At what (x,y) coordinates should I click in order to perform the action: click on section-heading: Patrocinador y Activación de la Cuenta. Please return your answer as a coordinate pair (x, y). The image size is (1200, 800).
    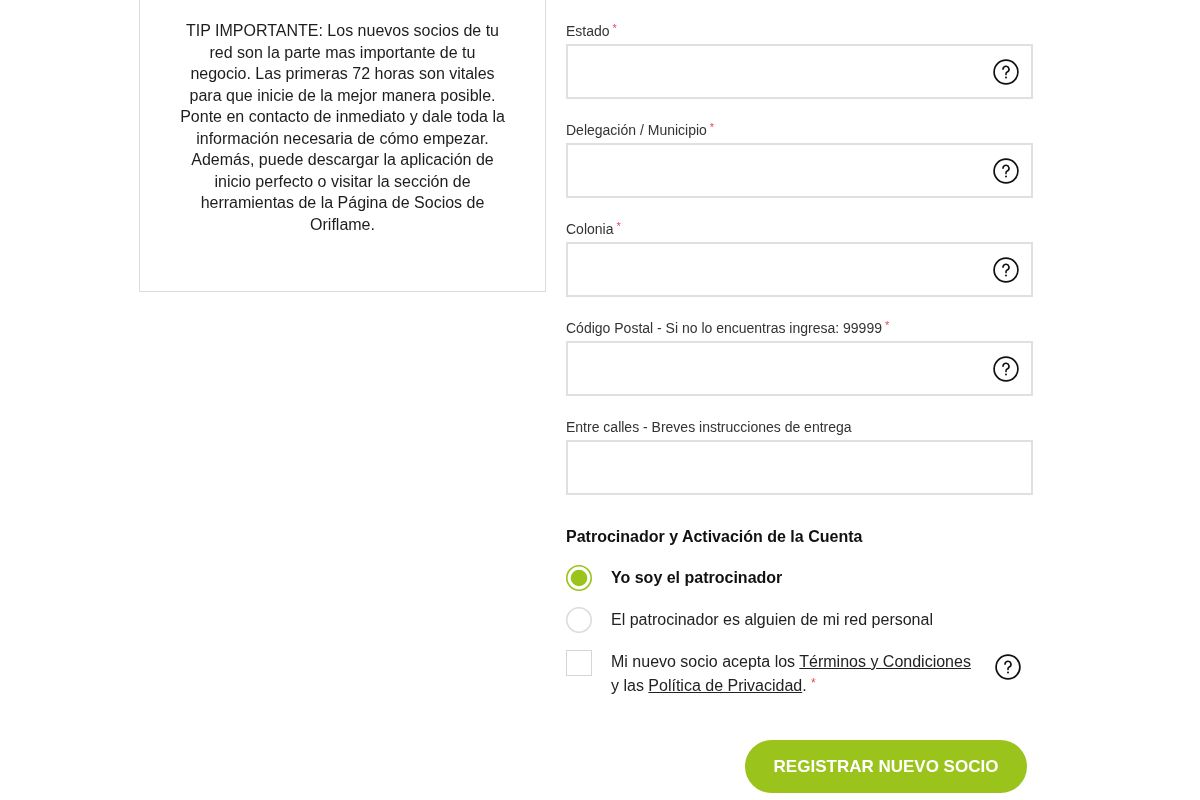
    Looking at the image, I should click on (715, 537).